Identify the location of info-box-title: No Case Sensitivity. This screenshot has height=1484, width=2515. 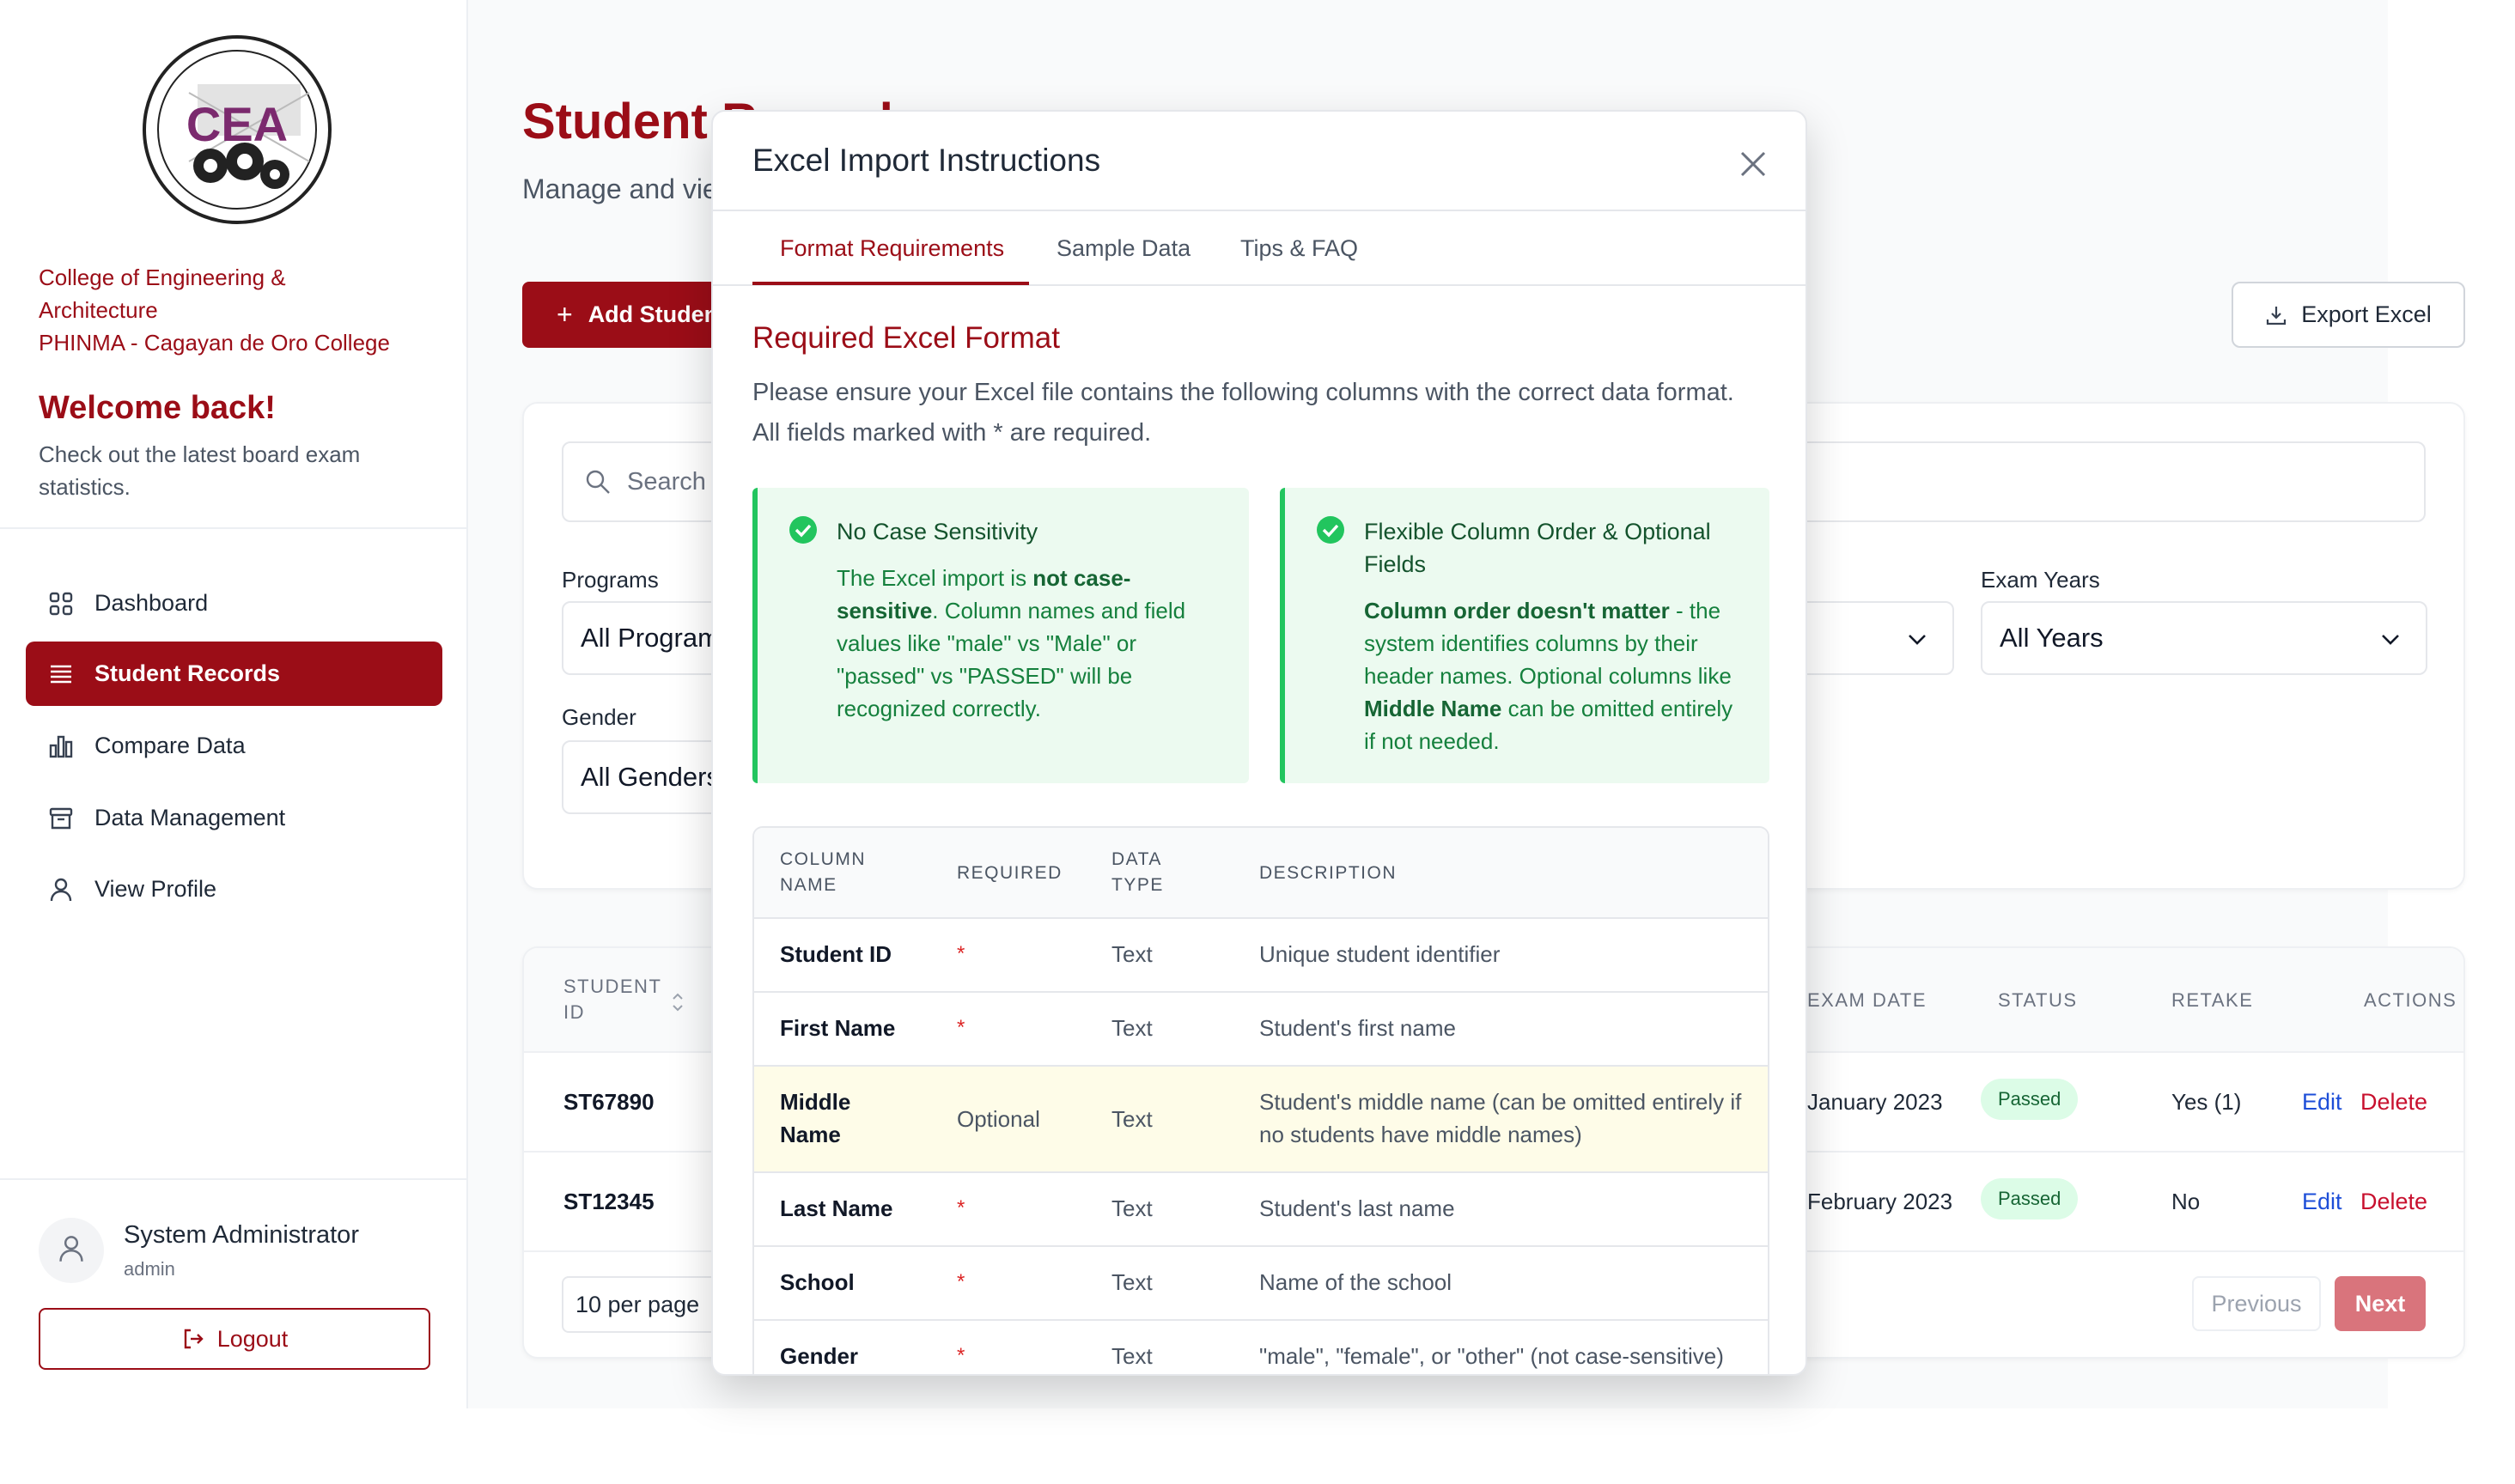
(937, 531).